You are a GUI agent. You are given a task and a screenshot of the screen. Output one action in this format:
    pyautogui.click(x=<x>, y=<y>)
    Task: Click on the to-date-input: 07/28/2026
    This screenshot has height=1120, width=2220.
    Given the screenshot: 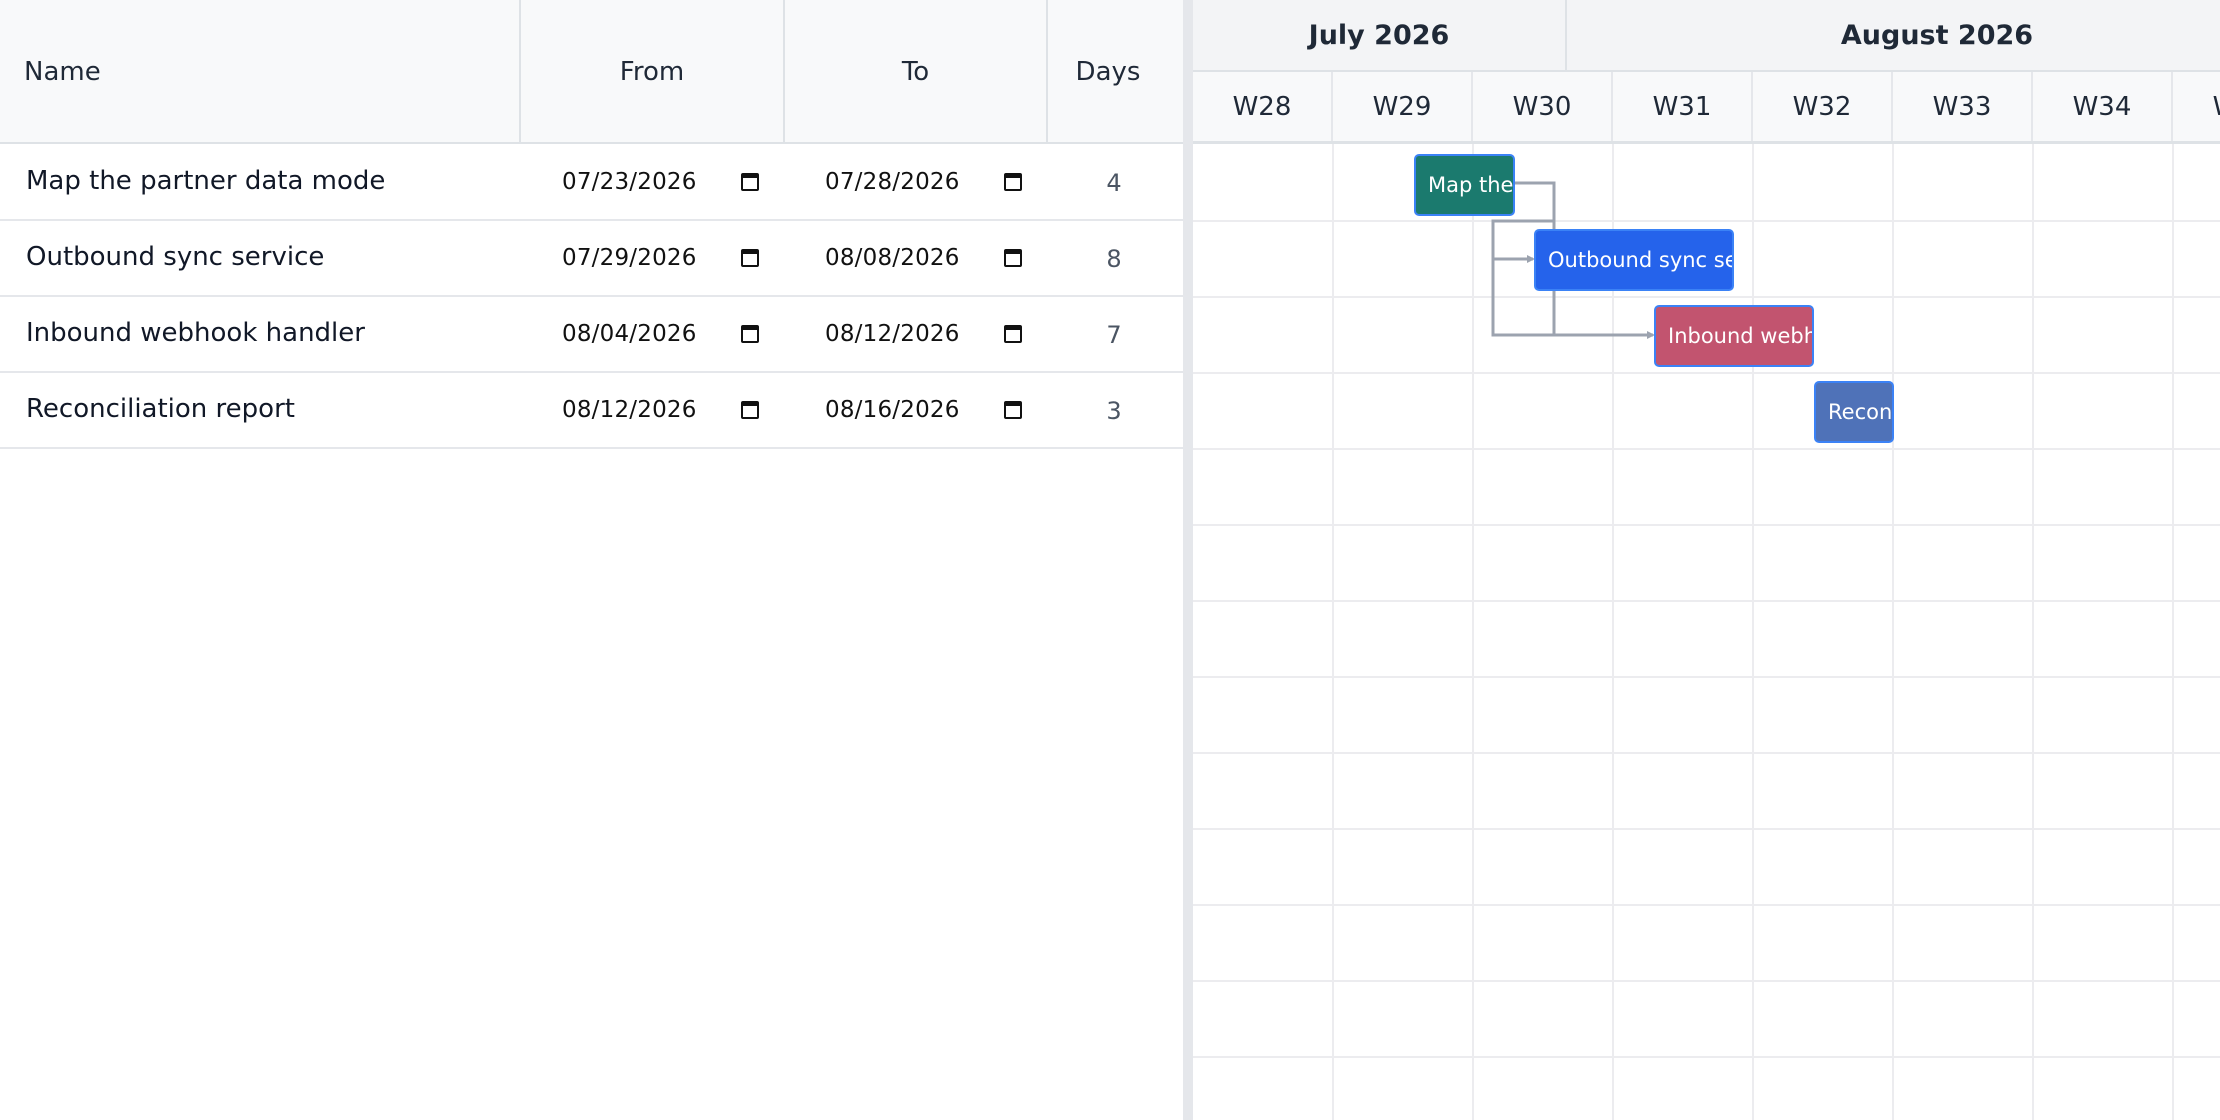 What is the action you would take?
    pyautogui.click(x=935, y=182)
    